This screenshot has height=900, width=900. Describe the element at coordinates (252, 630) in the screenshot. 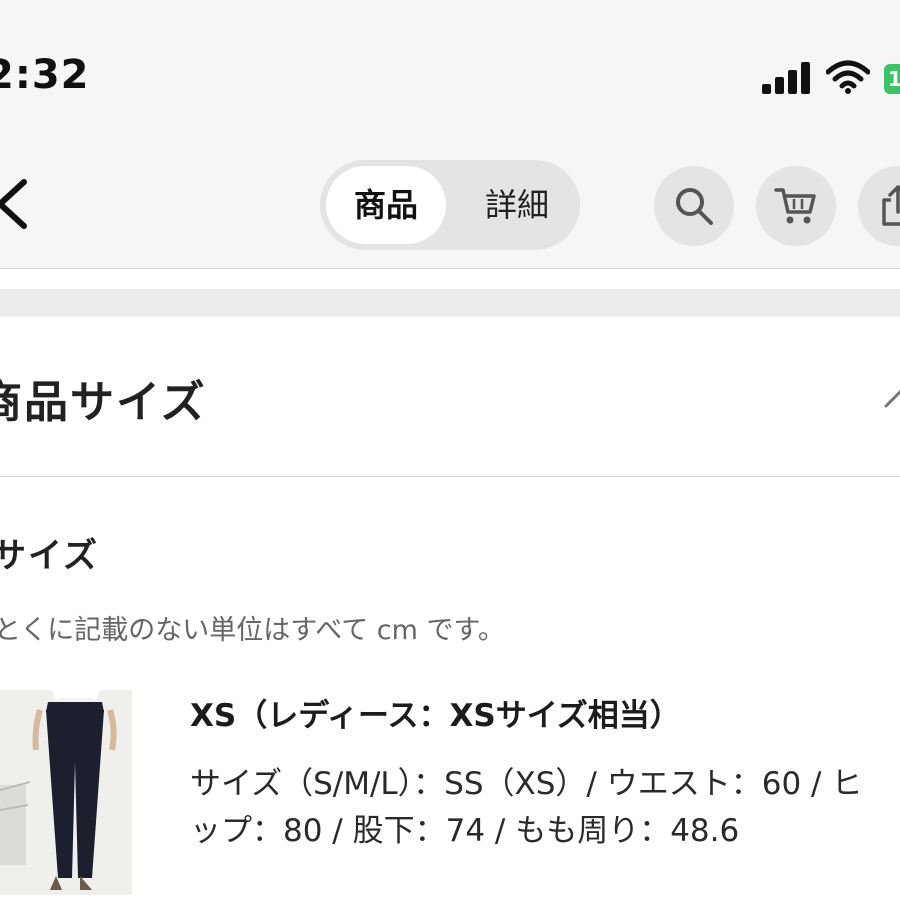

I see `unit-note: とくに記載のない単位はすべて cm です。` at that location.